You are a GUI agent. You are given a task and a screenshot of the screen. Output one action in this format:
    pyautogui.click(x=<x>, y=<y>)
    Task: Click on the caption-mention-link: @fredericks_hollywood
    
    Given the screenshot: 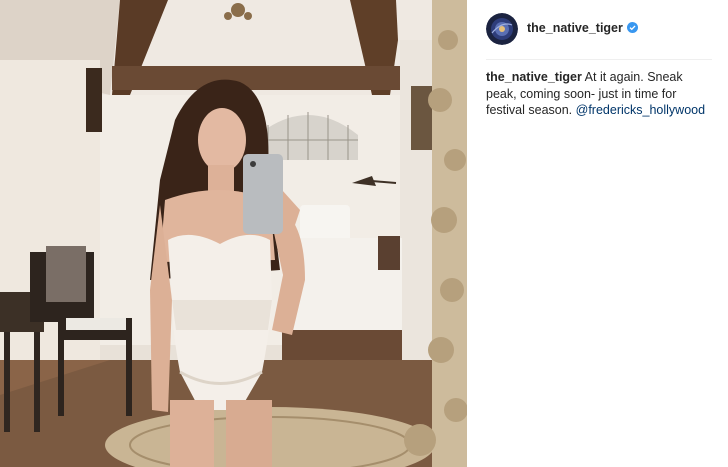 What is the action you would take?
    pyautogui.click(x=640, y=110)
    